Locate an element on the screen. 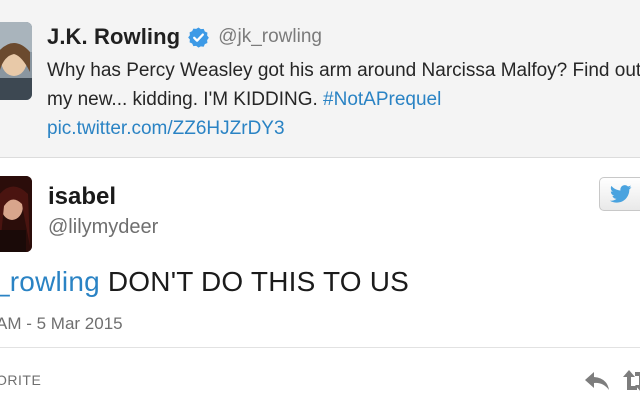 This screenshot has height=403, width=640. follow-button is located at coordinates (619, 194).